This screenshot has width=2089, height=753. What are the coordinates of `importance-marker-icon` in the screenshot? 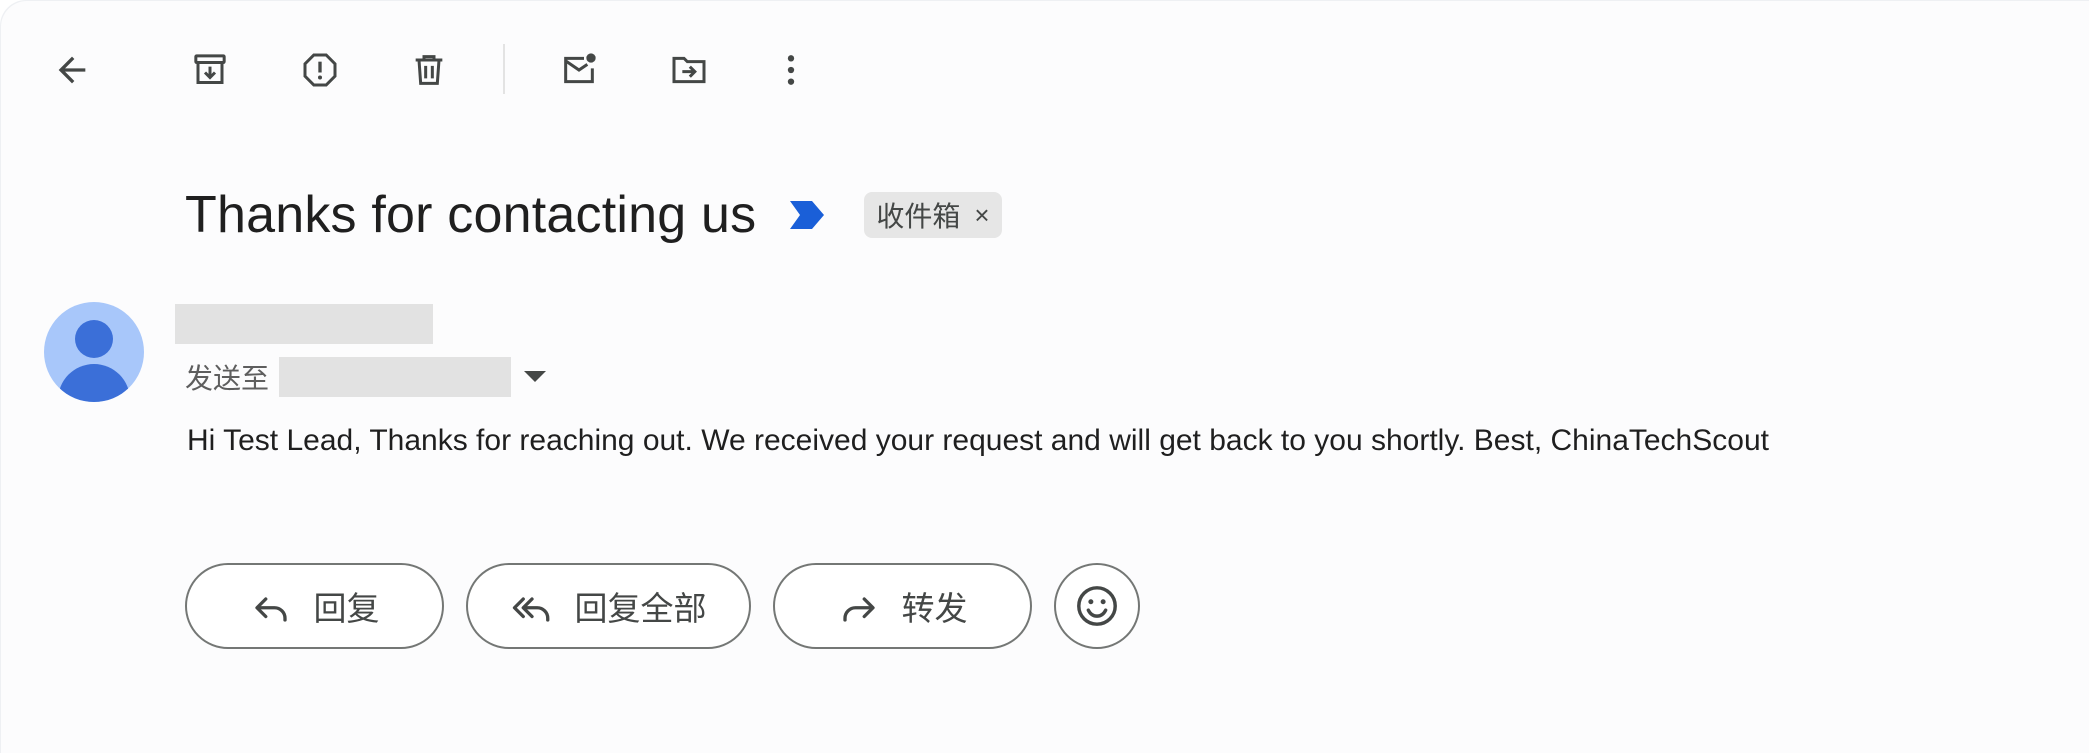 It's located at (807, 215).